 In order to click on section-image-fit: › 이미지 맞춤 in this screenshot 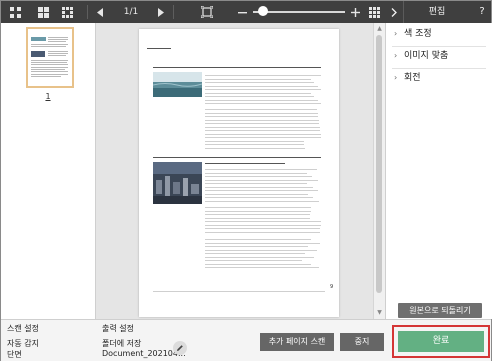, I will do `click(421, 56)`.